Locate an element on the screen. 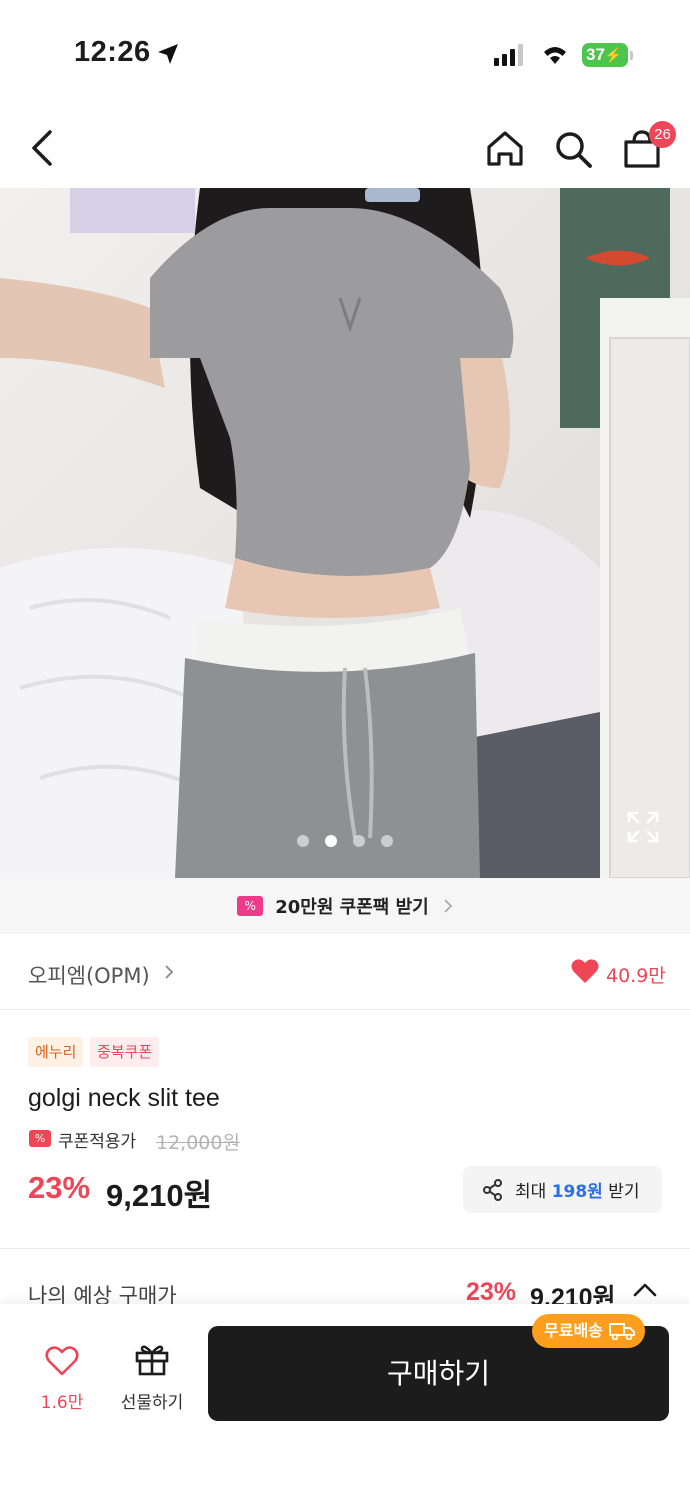 The height and width of the screenshot is (1500, 690). discount-rate: 23% is located at coordinates (59, 1187).